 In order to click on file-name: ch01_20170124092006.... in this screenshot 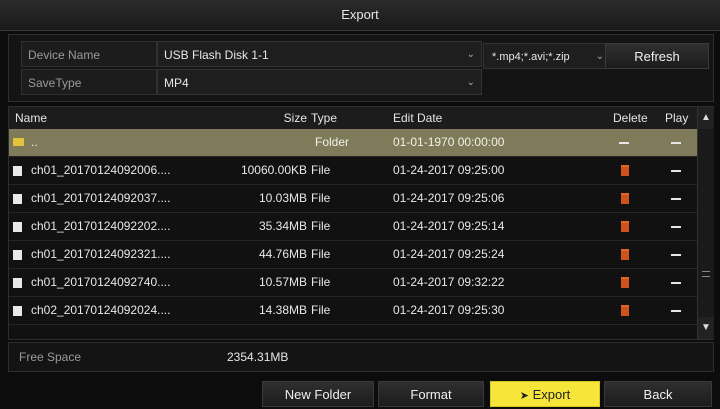, I will do `click(101, 170)`.